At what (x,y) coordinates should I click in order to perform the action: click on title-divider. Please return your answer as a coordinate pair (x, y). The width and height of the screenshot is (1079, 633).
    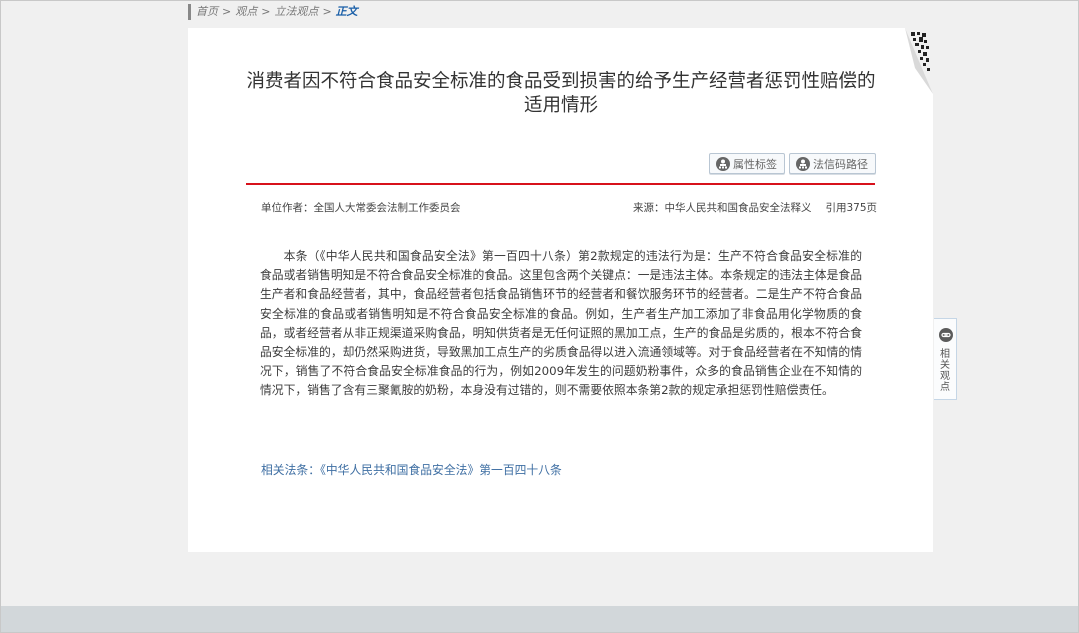
    Looking at the image, I should click on (560, 184).